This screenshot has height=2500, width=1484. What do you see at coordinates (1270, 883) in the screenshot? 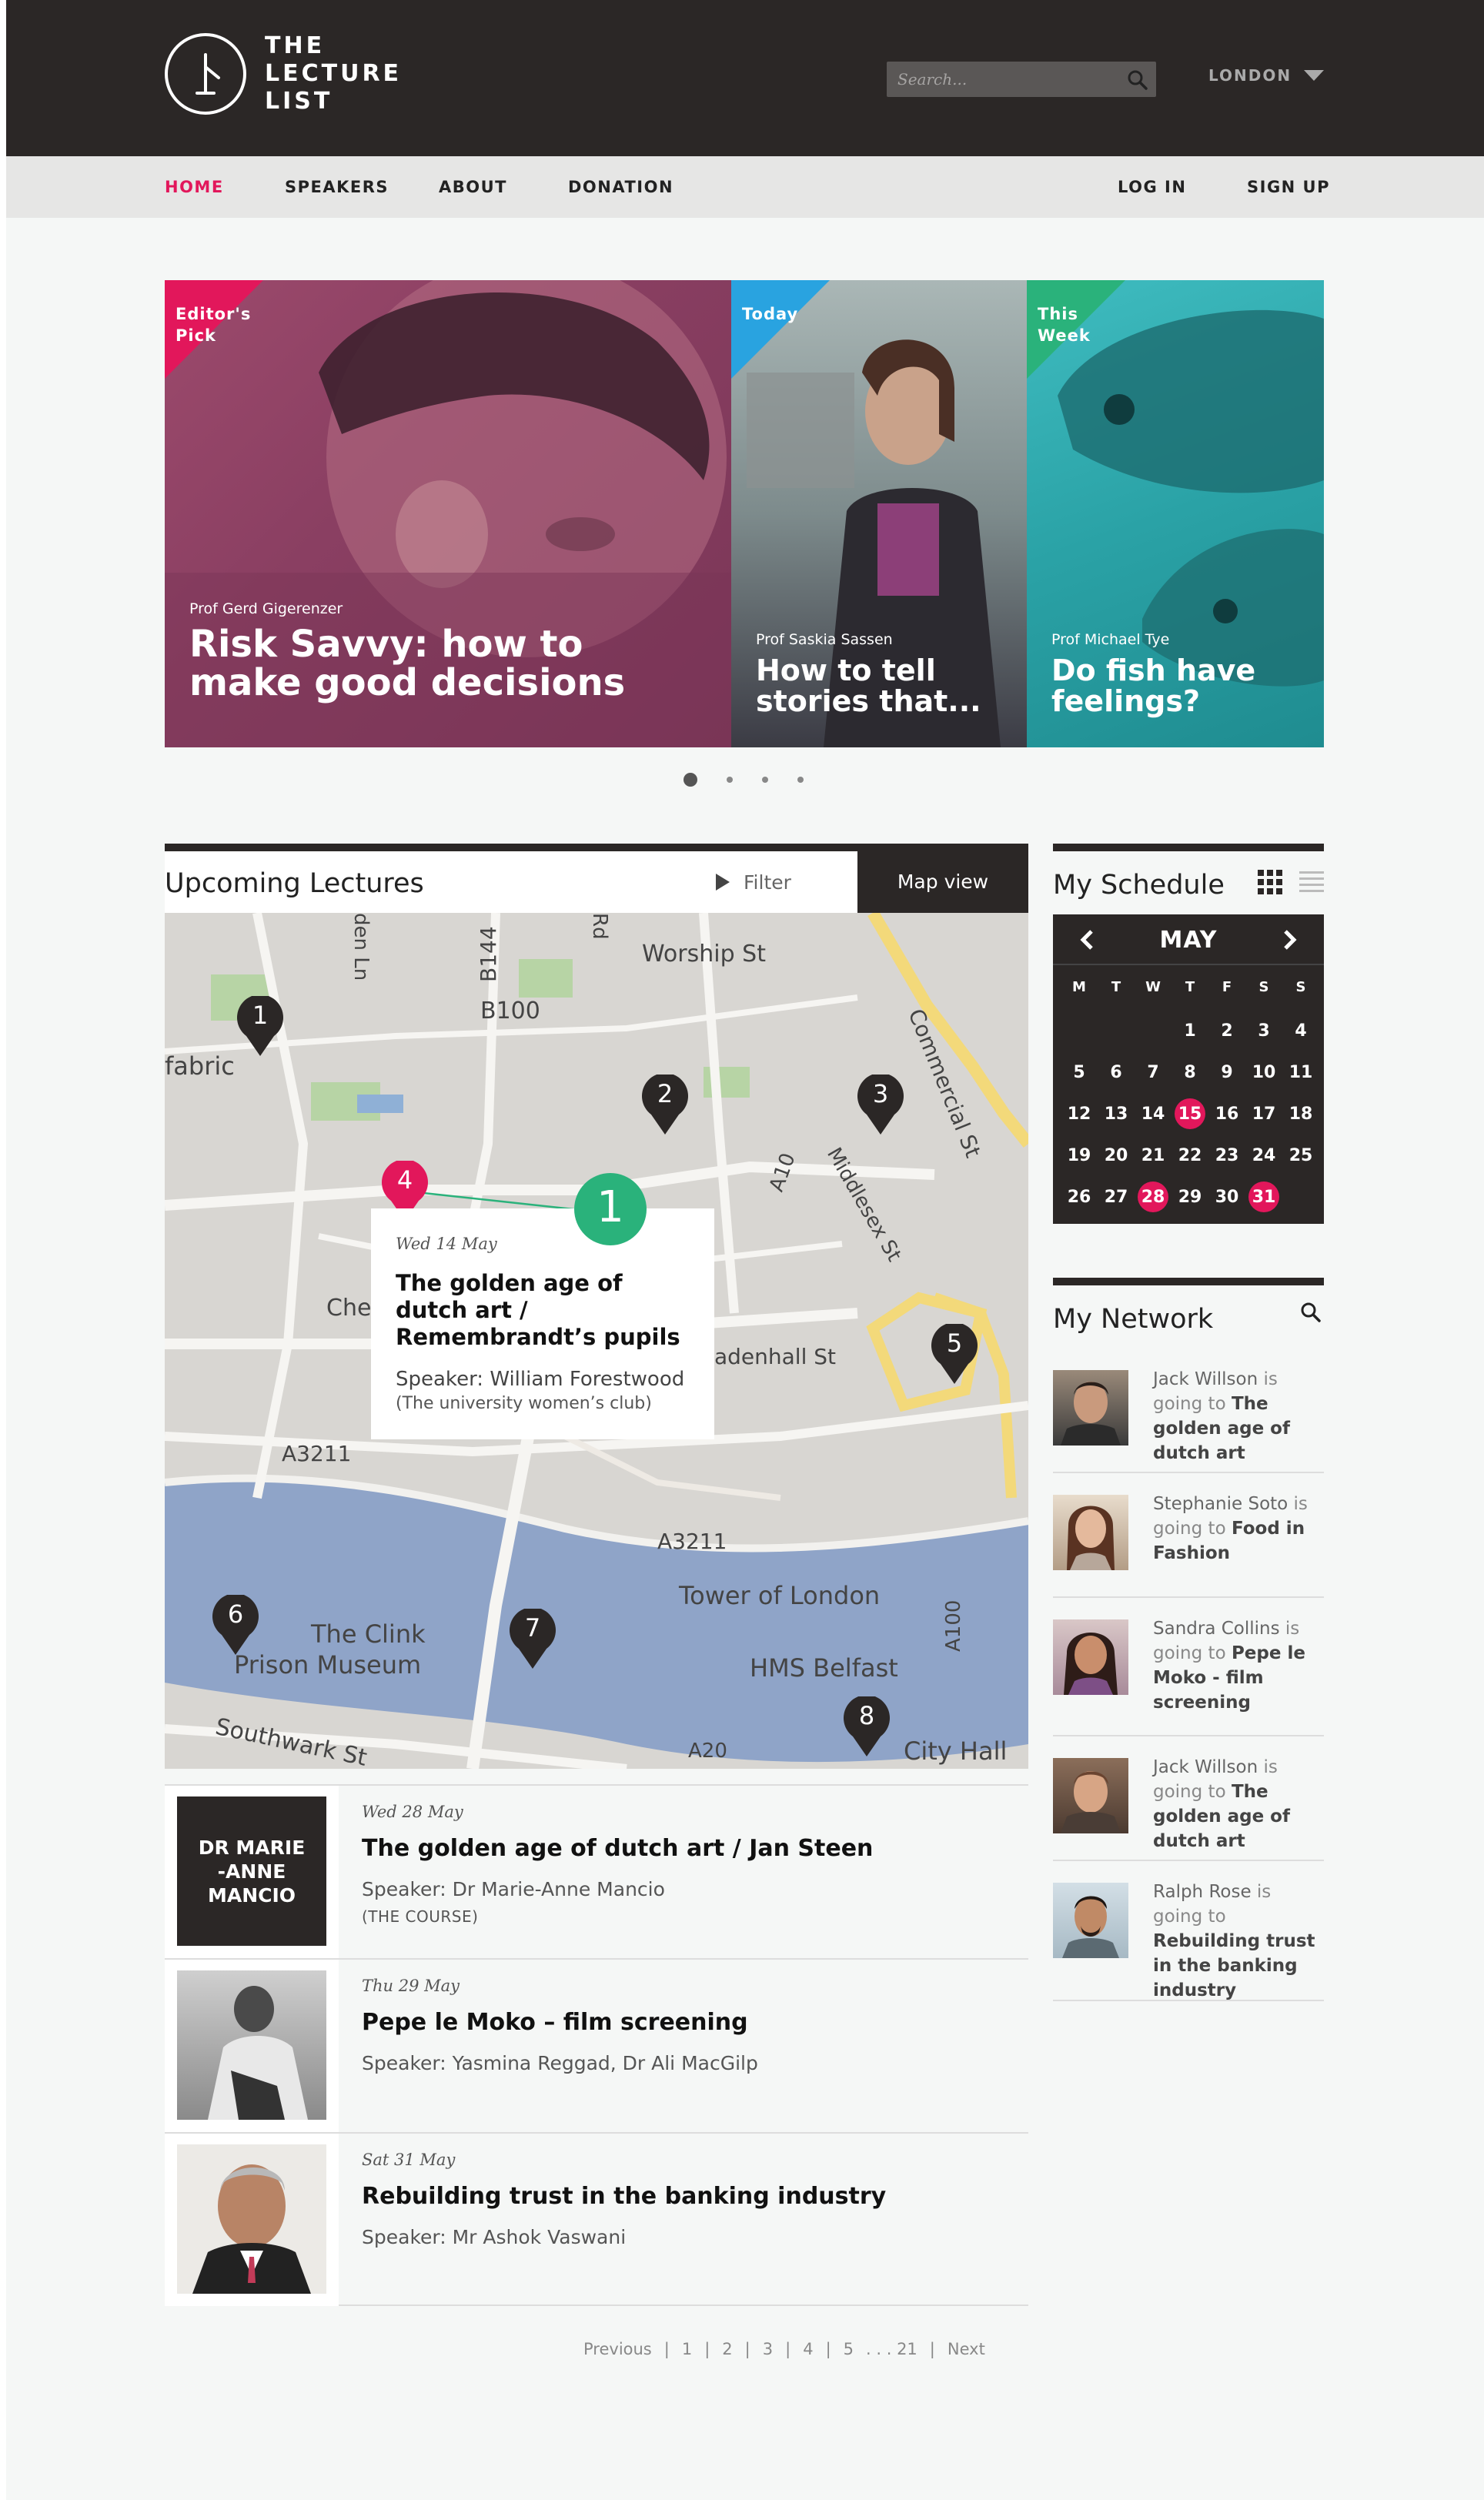
I see `grid-view-icon` at bounding box center [1270, 883].